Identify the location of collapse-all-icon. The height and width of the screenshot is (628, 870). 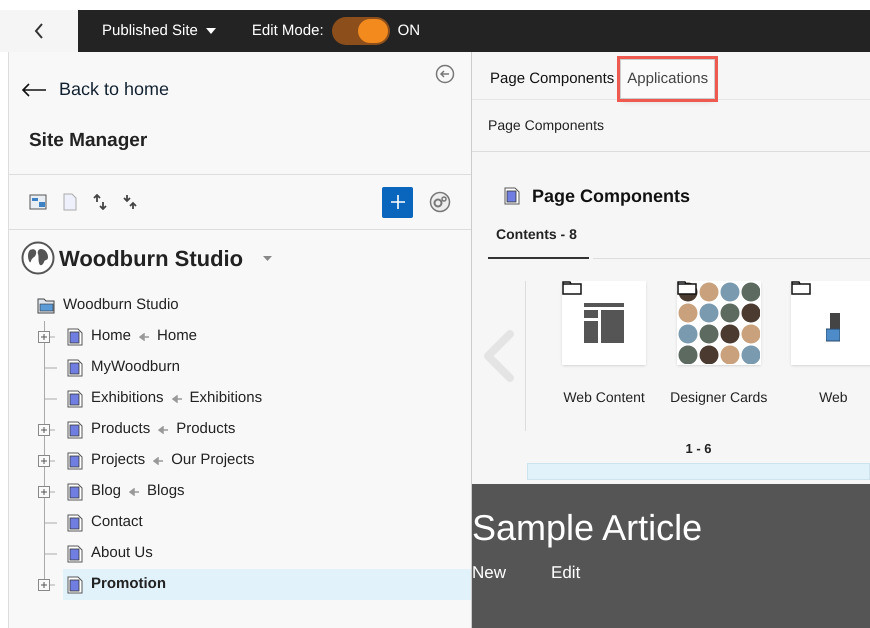
(130, 202).